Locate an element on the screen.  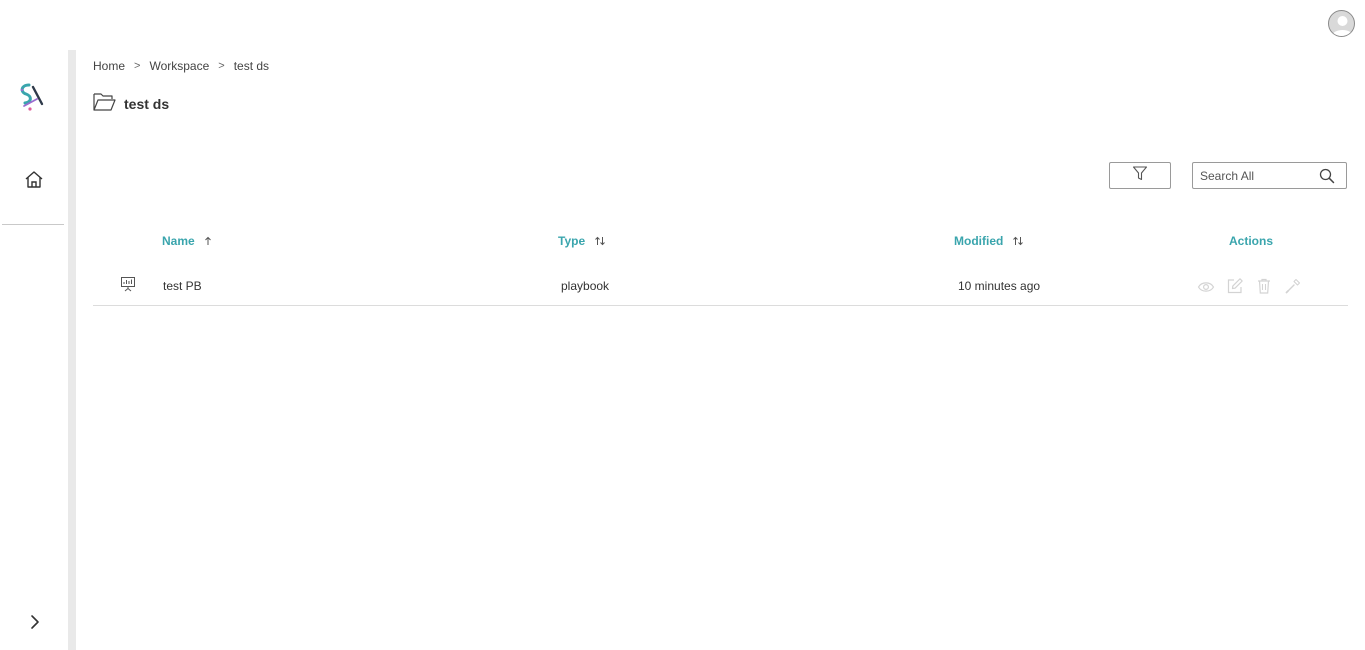
sidebar is located at coordinates (34, 349).